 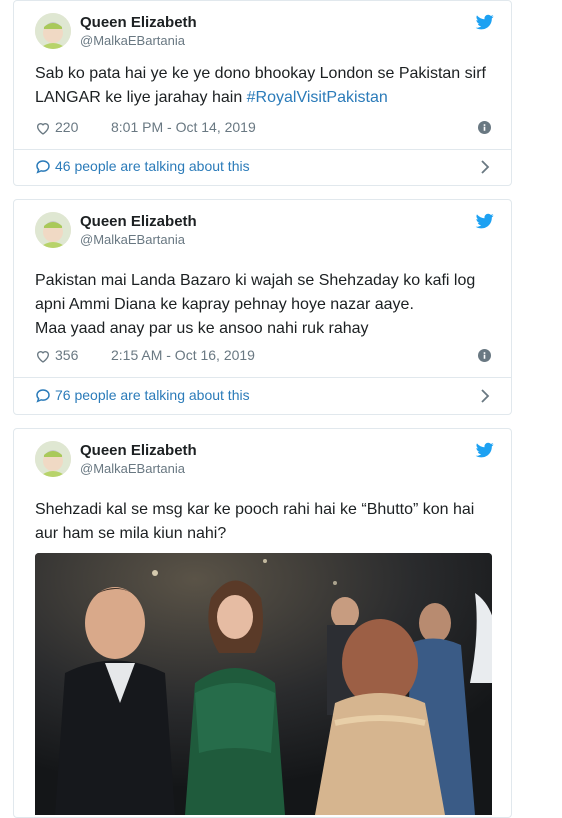 I want to click on hashtag-link: #RoyalVisitPakistan, so click(x=317, y=97).